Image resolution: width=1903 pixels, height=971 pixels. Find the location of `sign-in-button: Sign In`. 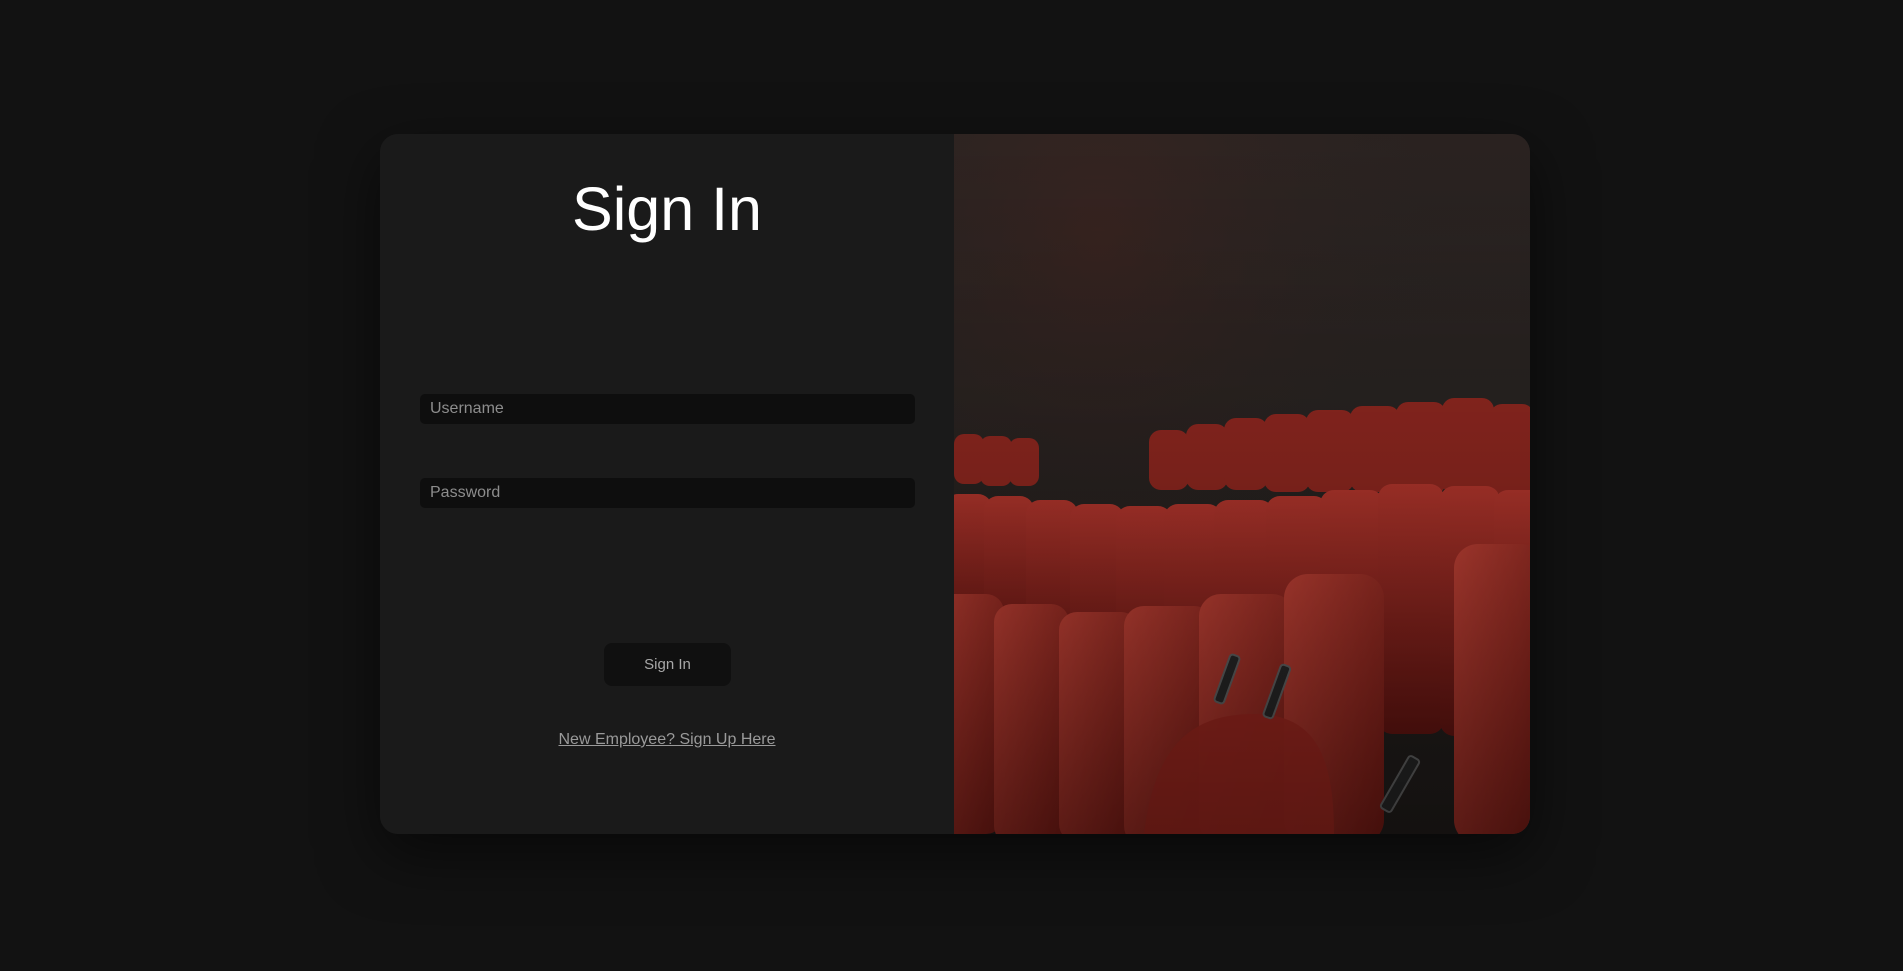

sign-in-button: Sign In is located at coordinates (667, 664).